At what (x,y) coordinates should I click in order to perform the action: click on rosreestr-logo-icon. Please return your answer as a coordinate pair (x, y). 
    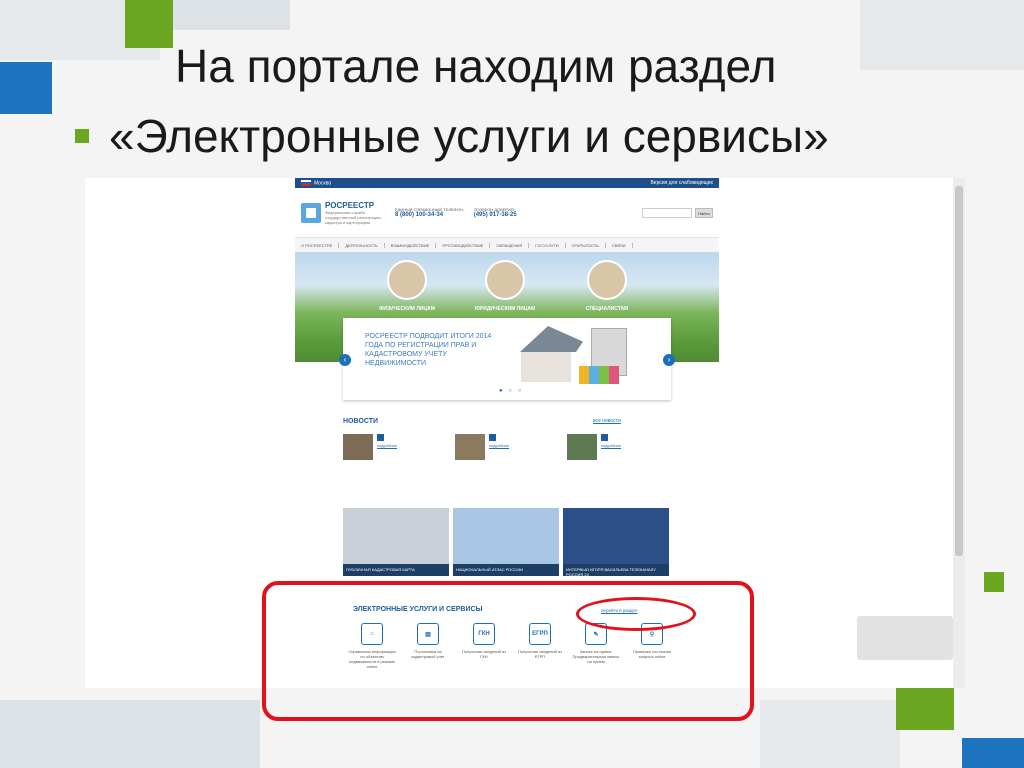
    Looking at the image, I should click on (311, 212).